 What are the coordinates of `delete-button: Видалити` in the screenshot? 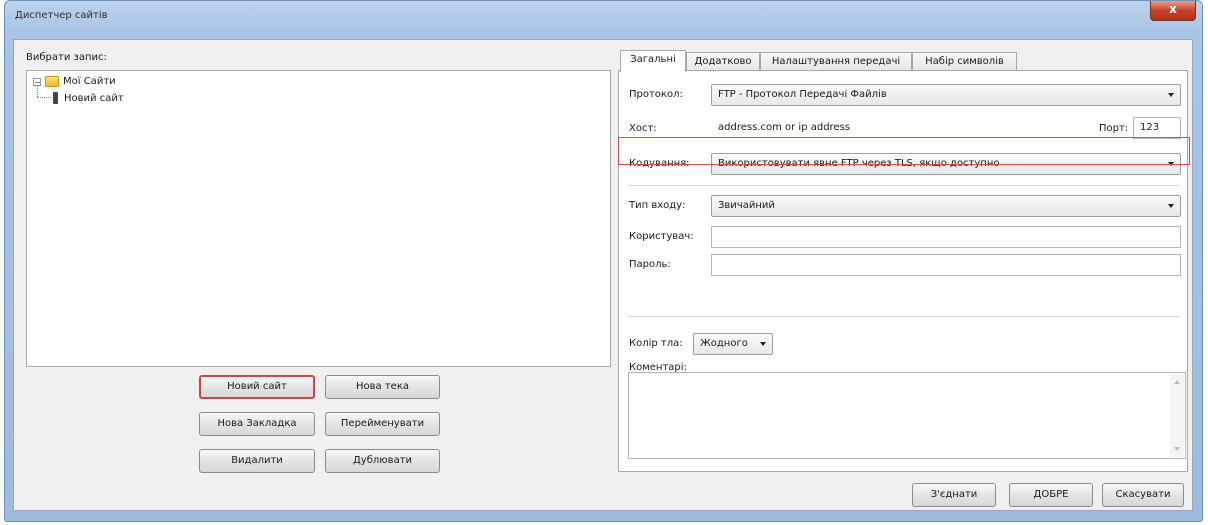 It's located at (257, 461).